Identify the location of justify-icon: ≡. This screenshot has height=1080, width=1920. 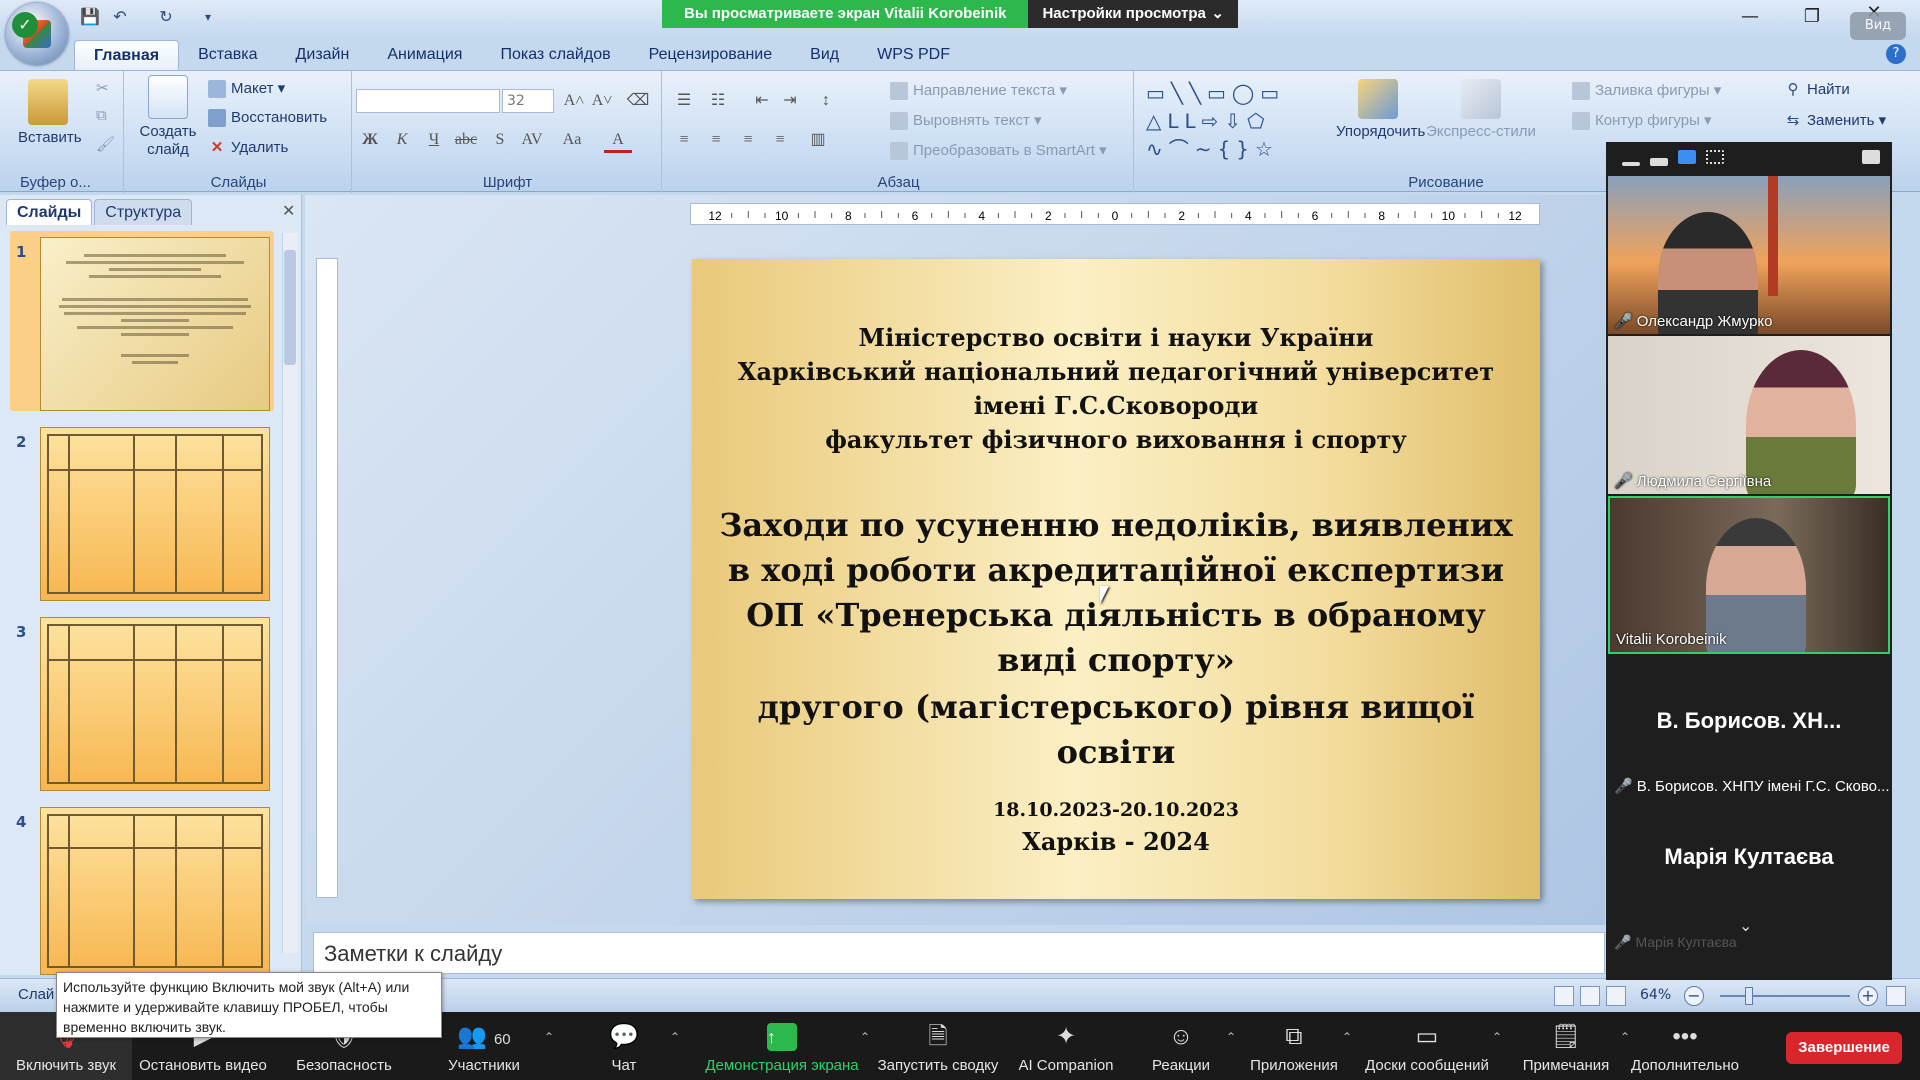
(780, 140).